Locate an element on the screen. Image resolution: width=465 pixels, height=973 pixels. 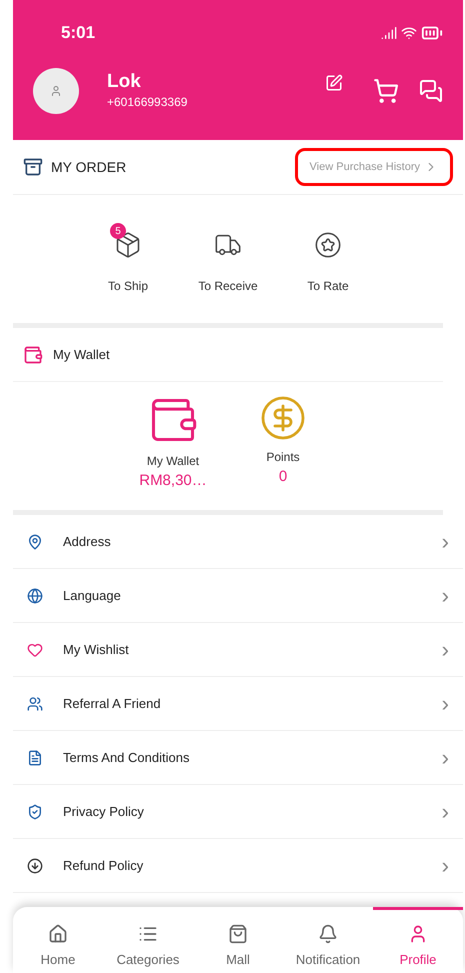
tab: Home is located at coordinates (58, 940).